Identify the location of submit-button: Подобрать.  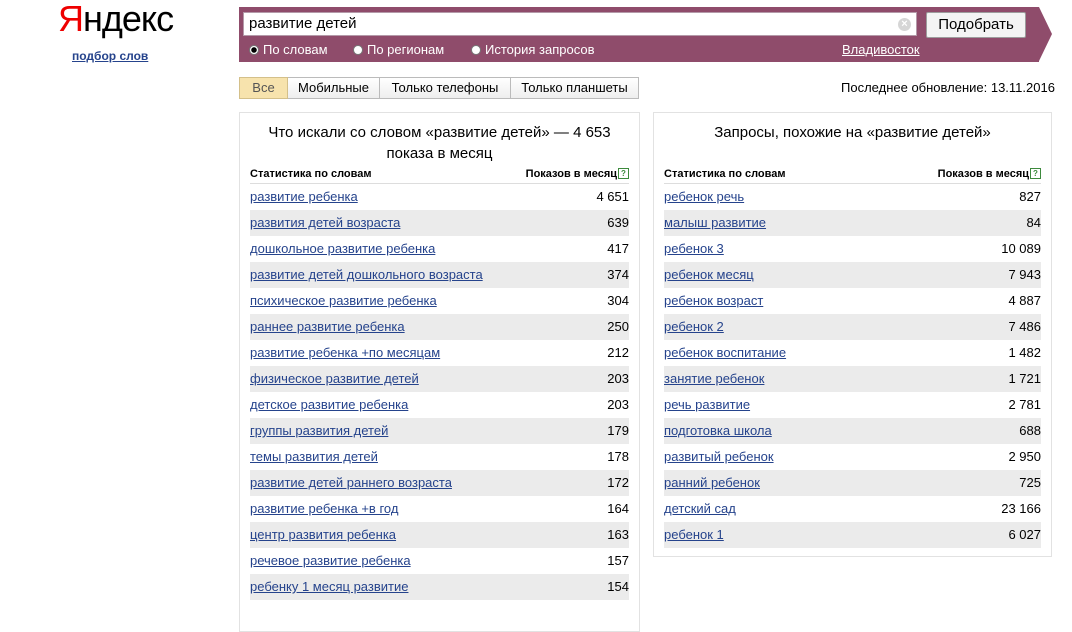
(976, 25).